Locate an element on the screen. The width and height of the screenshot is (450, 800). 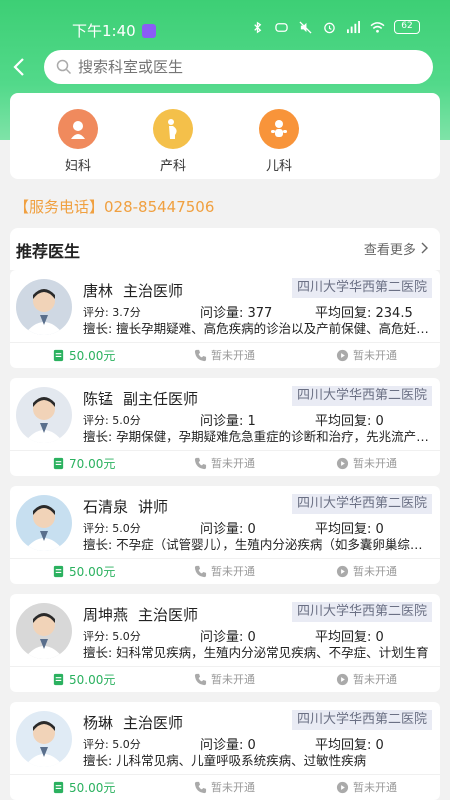
status-time: 下午1:40 is located at coordinates (104, 31).